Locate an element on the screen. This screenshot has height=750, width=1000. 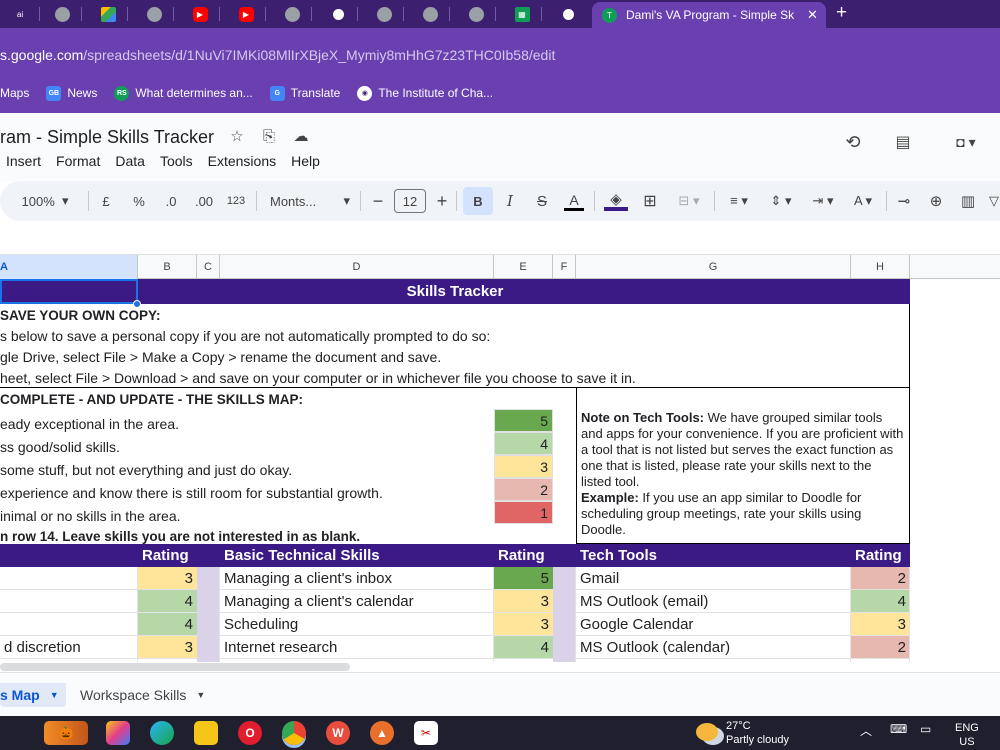
tab-sheets: ▦ is located at coordinates (522, 14).